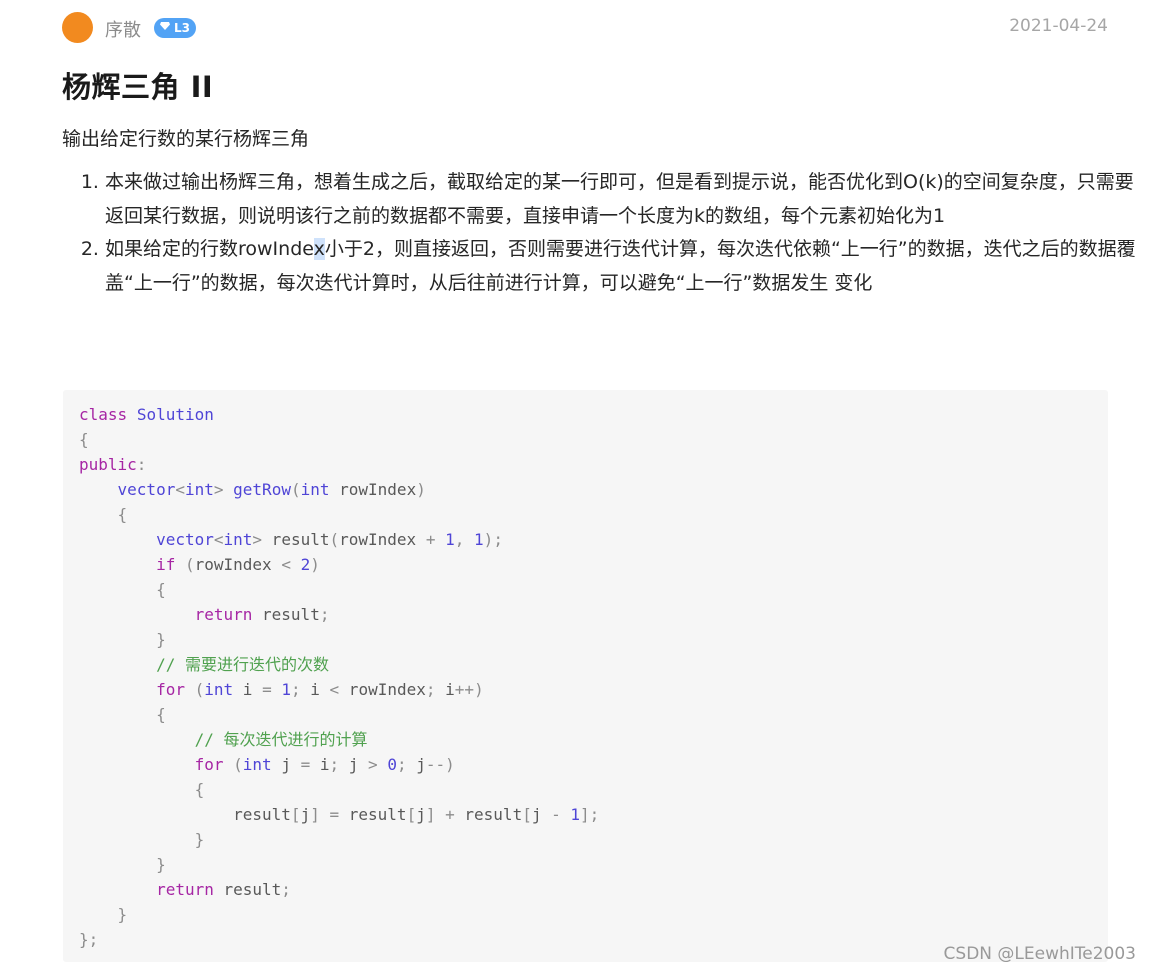  What do you see at coordinates (271, 489) in the screenshot?
I see `code-line: vector<int> getRow(int rowIndex)` at bounding box center [271, 489].